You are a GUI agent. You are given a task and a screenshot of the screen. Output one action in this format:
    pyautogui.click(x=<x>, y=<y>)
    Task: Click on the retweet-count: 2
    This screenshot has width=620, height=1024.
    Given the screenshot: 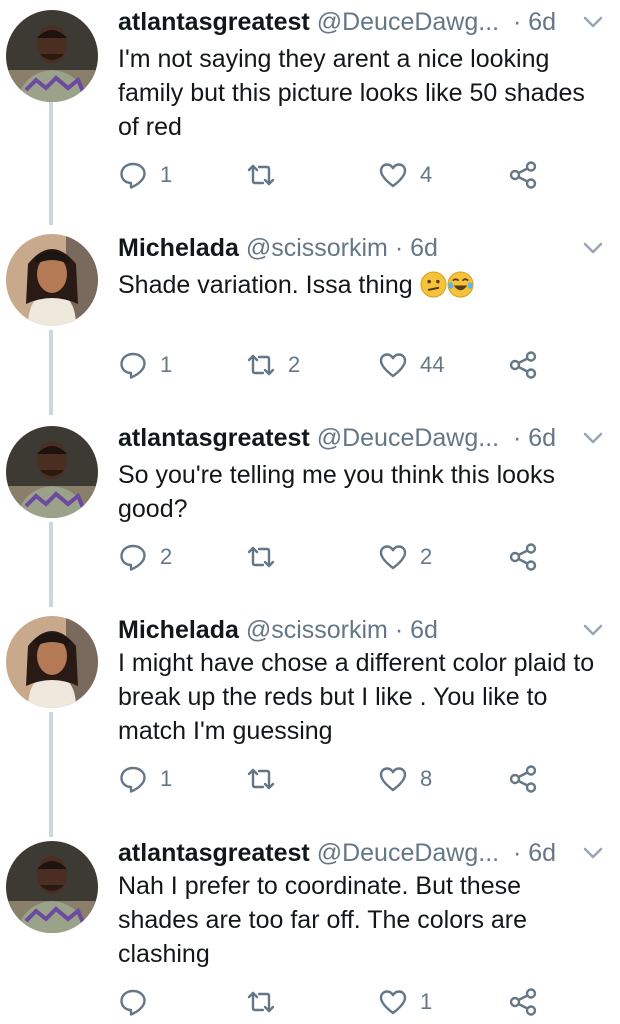 What is the action you would take?
    pyautogui.click(x=294, y=364)
    